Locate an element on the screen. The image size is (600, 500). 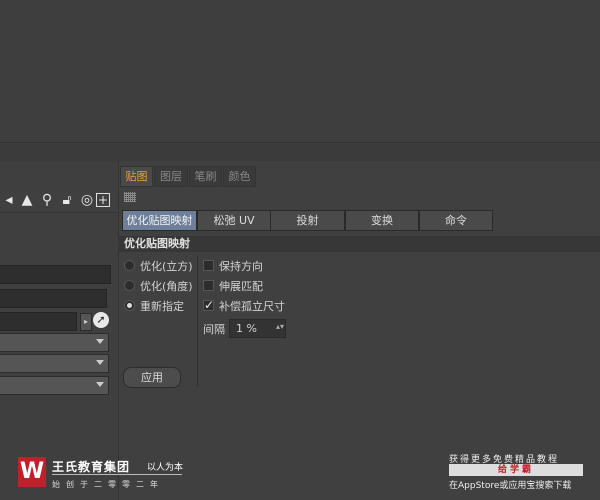
checkbox-equalize-size: ✓ is located at coordinates (209, 305).